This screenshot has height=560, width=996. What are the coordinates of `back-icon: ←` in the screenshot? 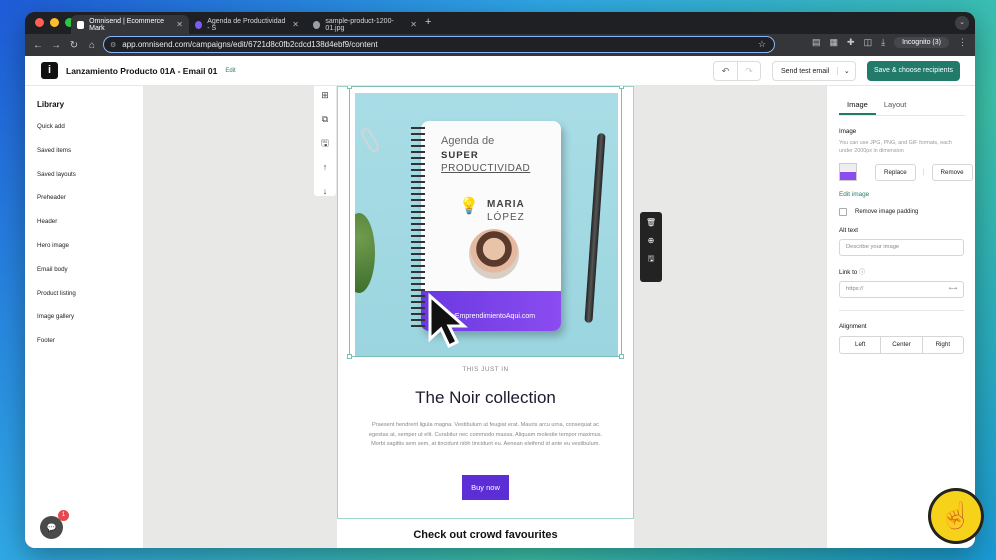 It's located at (38, 45).